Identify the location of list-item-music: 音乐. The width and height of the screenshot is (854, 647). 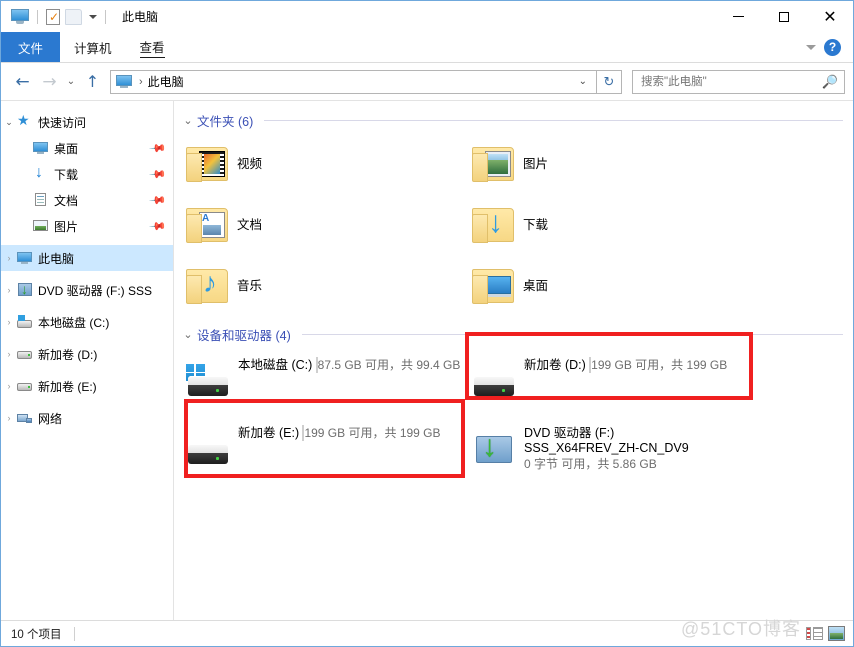
(321, 284).